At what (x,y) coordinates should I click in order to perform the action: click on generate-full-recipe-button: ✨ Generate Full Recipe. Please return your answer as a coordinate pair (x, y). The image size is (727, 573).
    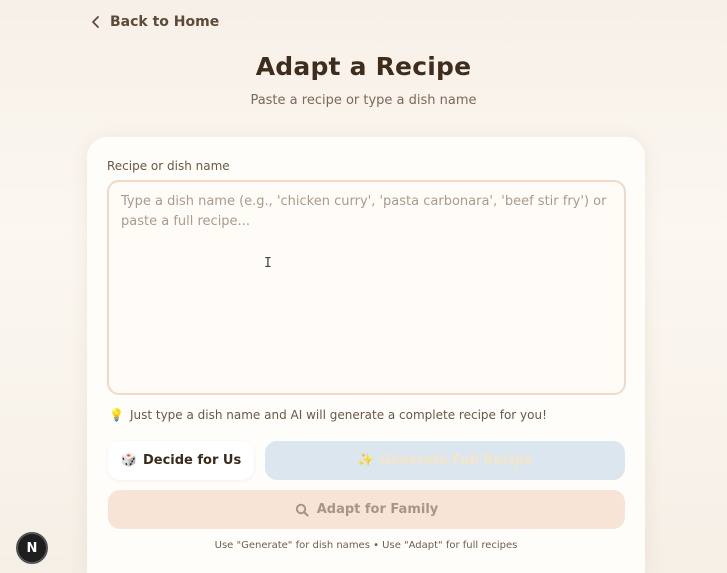
    Looking at the image, I should click on (445, 460).